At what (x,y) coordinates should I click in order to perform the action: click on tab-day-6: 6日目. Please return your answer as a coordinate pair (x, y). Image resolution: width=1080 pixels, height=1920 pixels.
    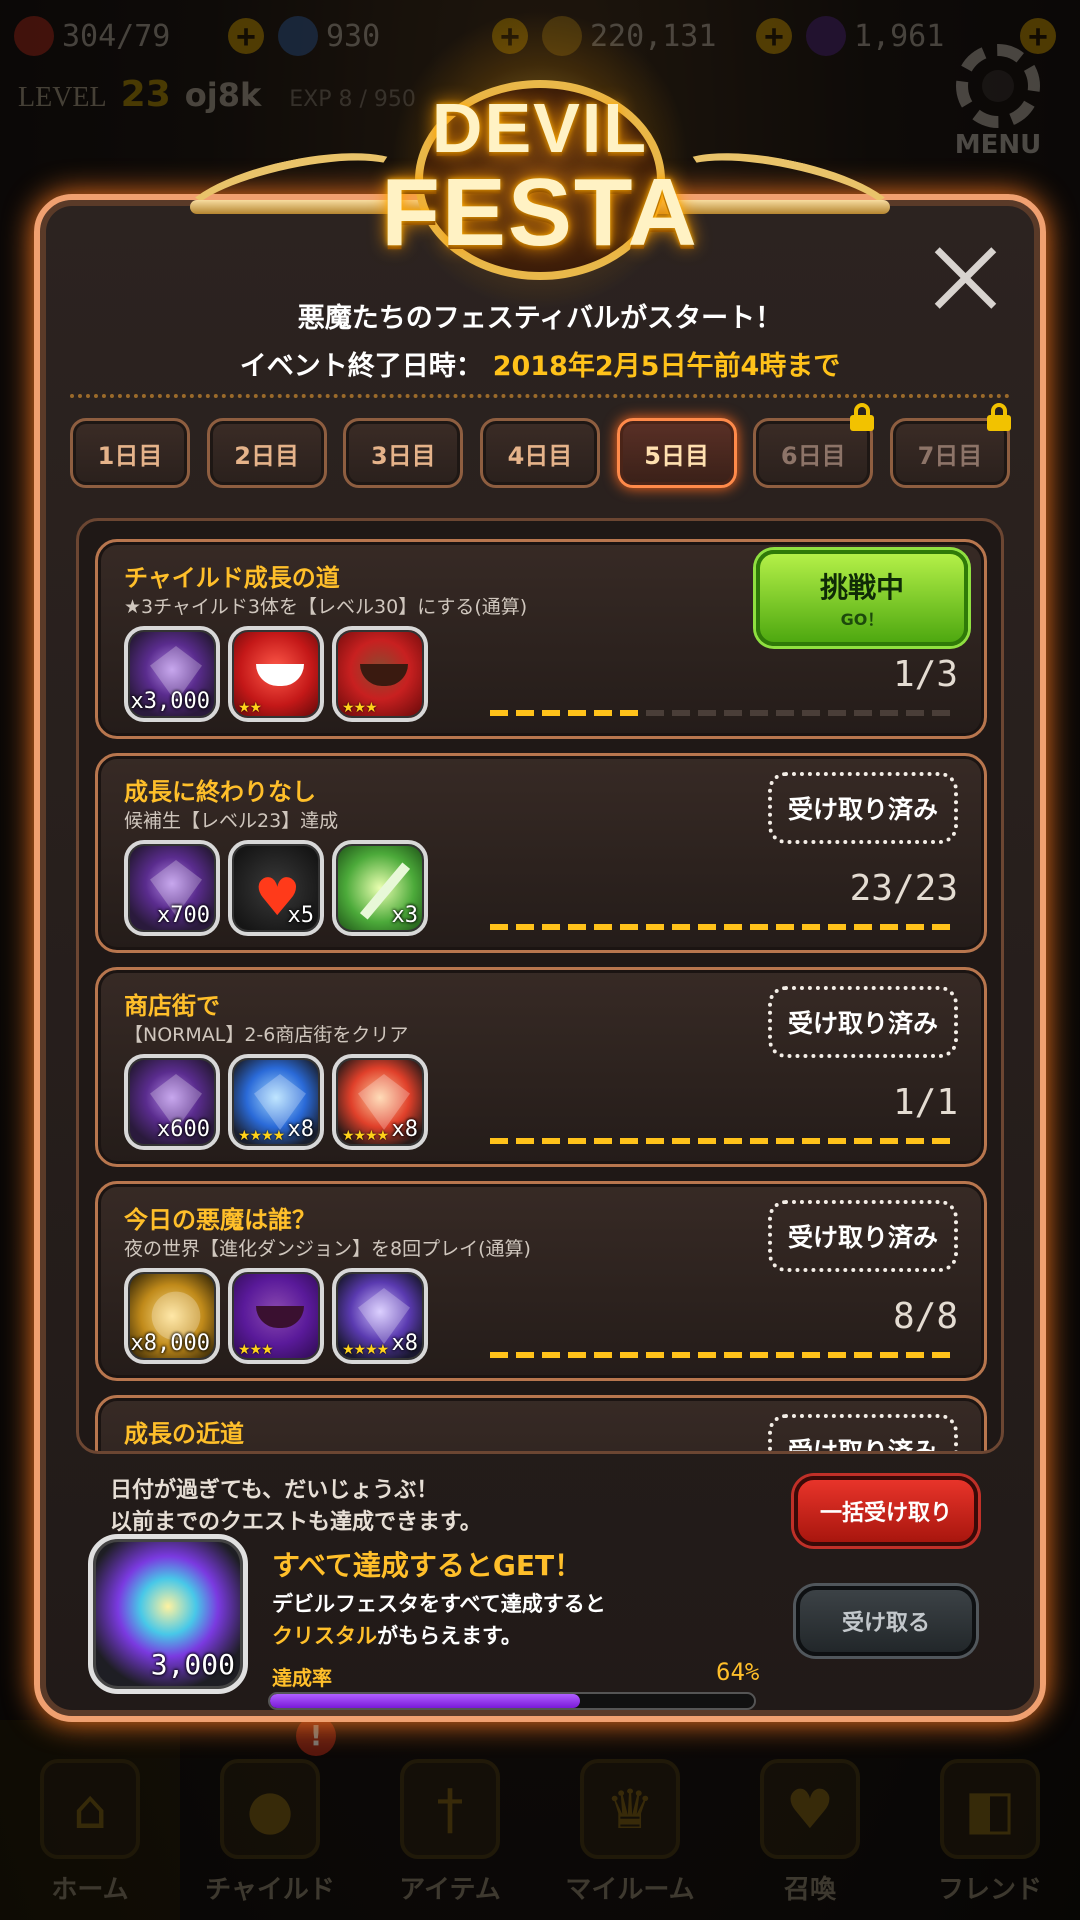
    Looking at the image, I should click on (814, 445).